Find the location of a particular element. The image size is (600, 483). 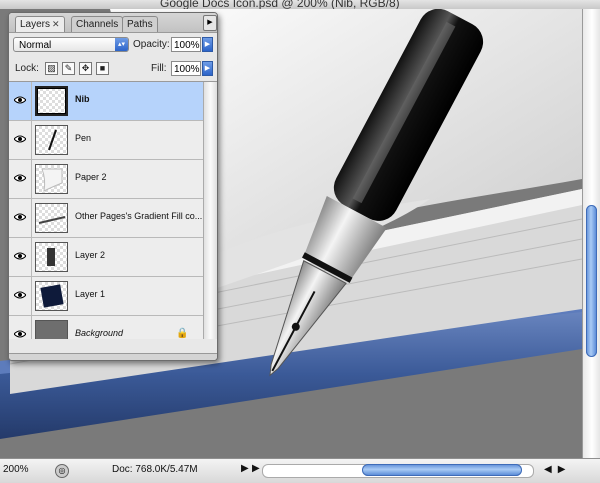

opacity-label: Opacity: is located at coordinates (151, 44).